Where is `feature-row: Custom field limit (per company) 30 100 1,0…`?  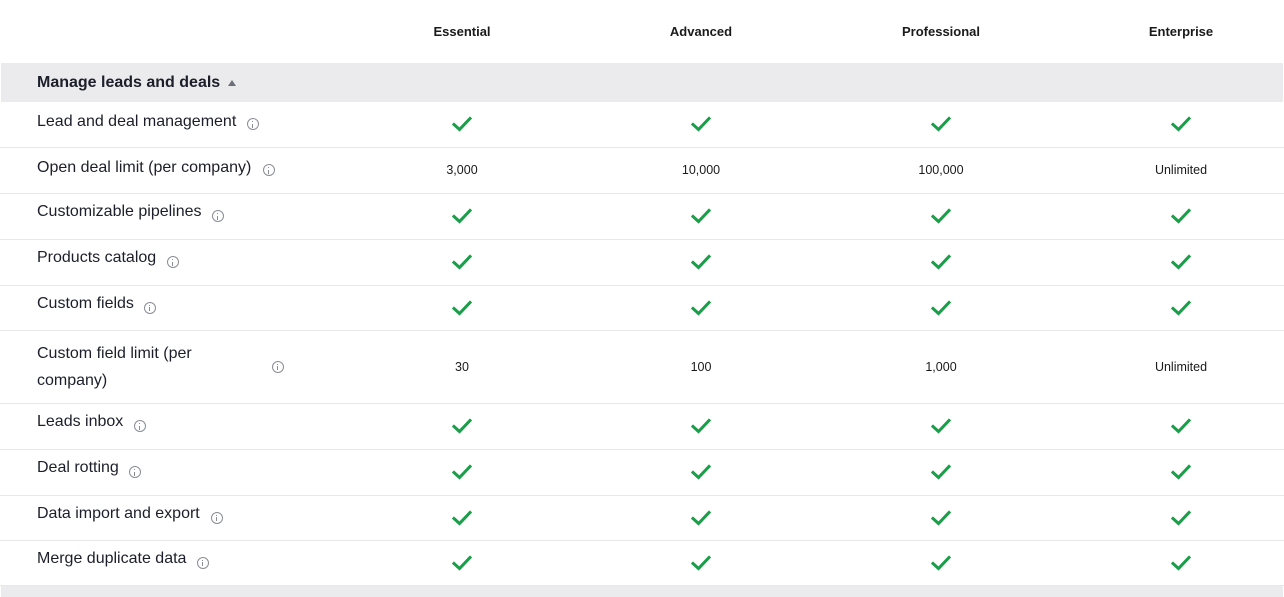
feature-row: Custom field limit (per company) 30 100 1,0… is located at coordinates (642, 367).